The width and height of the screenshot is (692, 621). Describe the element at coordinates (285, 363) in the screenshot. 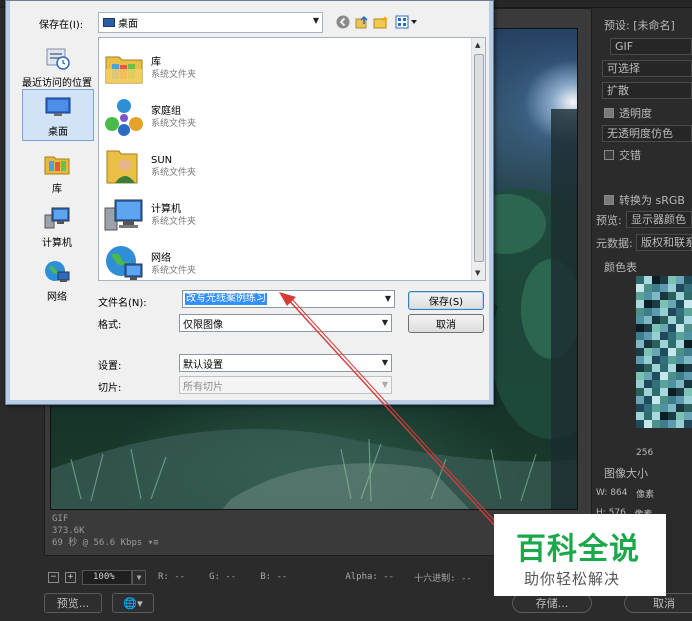

I see `settings-select: 默认设置 ▼` at that location.